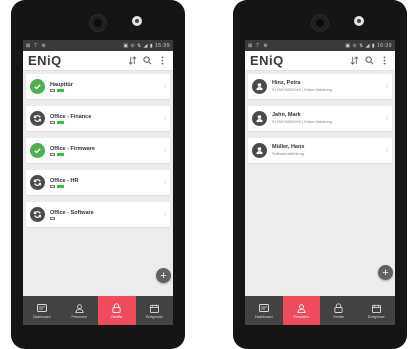 The image size is (418, 349). What do you see at coordinates (288, 147) in the screenshot?
I see `person-name: Müller, Hans` at bounding box center [288, 147].